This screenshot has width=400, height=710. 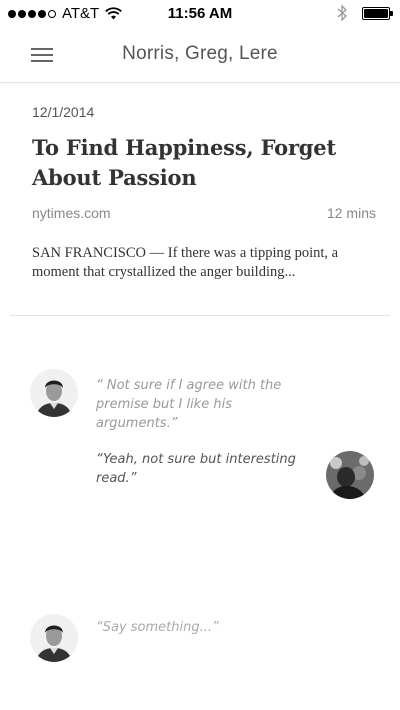 I want to click on nav-bar: Norris, Greg, Lere, so click(x=200, y=55).